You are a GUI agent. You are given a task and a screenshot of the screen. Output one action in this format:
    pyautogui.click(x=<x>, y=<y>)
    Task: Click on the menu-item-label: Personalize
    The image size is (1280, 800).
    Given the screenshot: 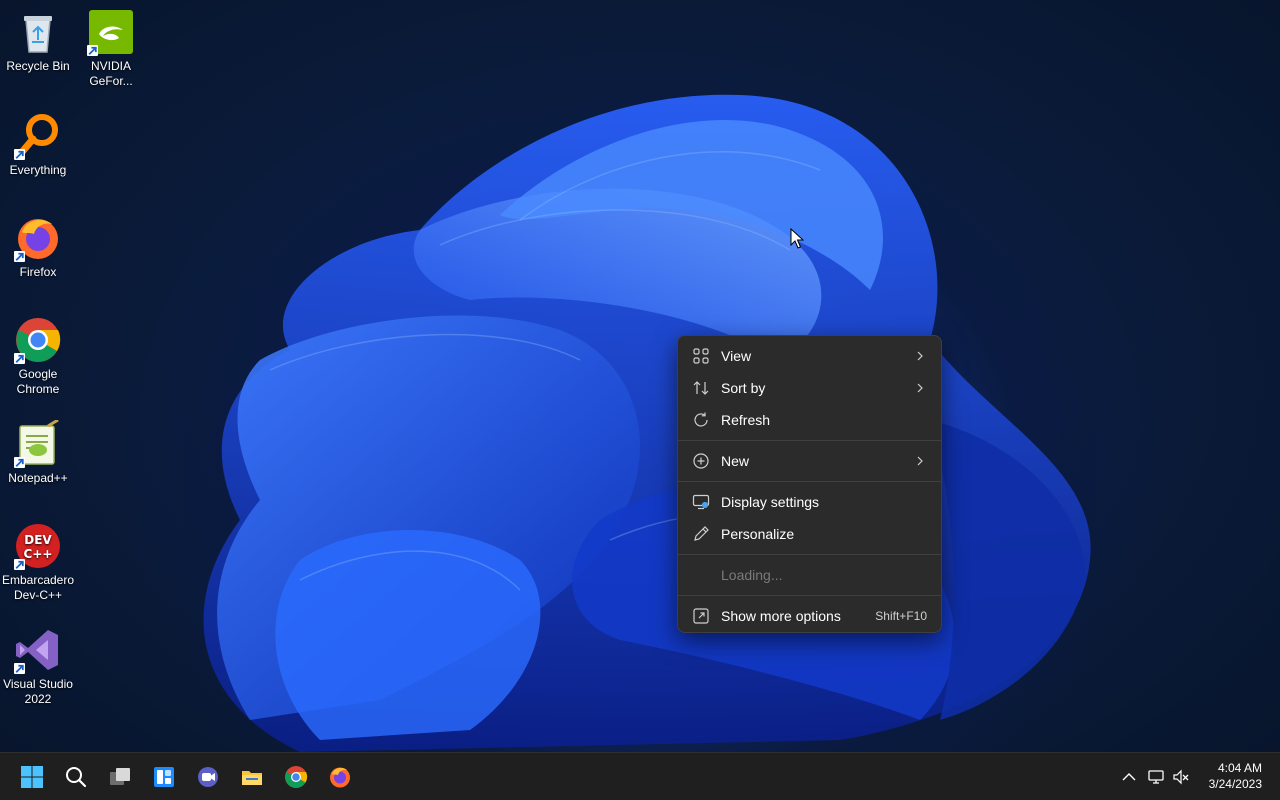 What is the action you would take?
    pyautogui.click(x=758, y=534)
    